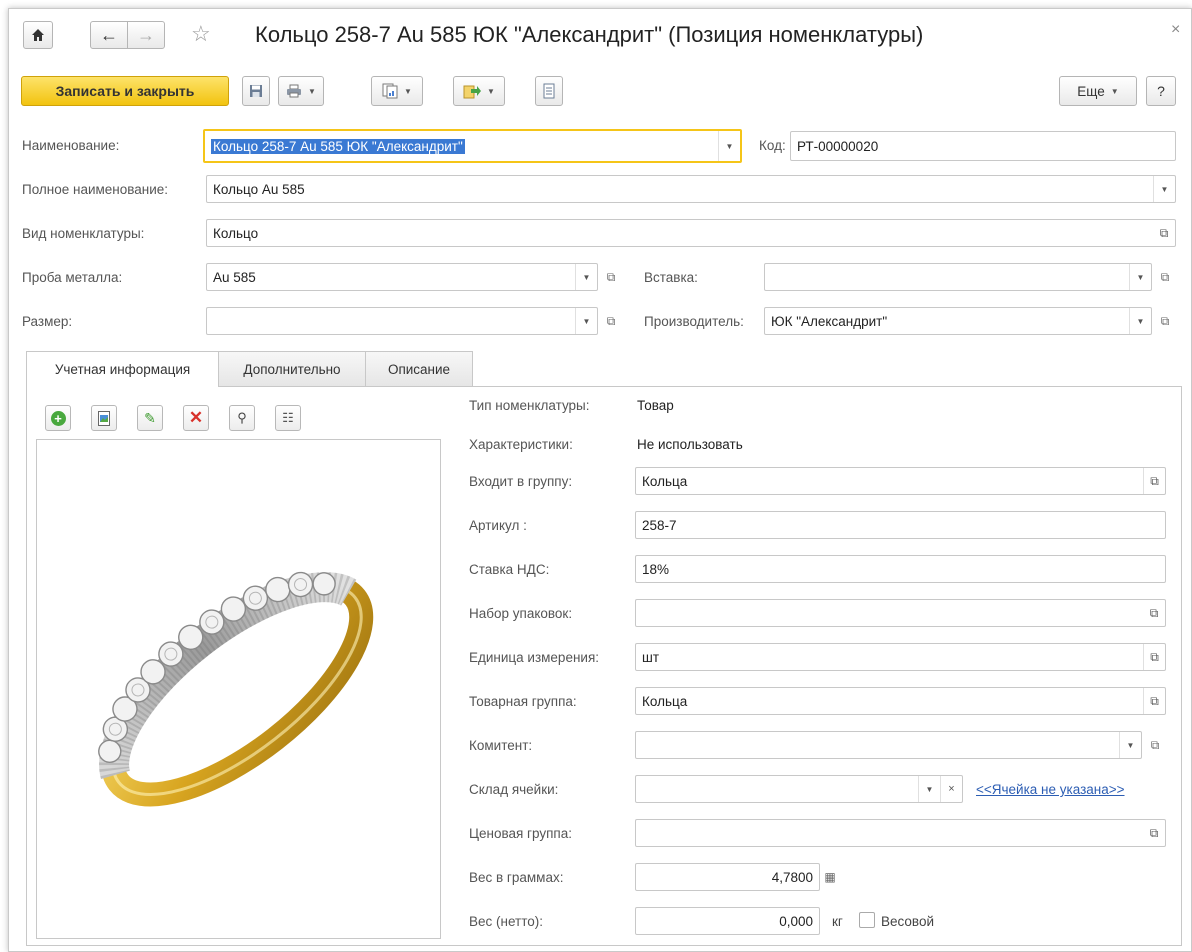 The width and height of the screenshot is (1192, 952). I want to click on cell-input: × ▼, so click(799, 789).